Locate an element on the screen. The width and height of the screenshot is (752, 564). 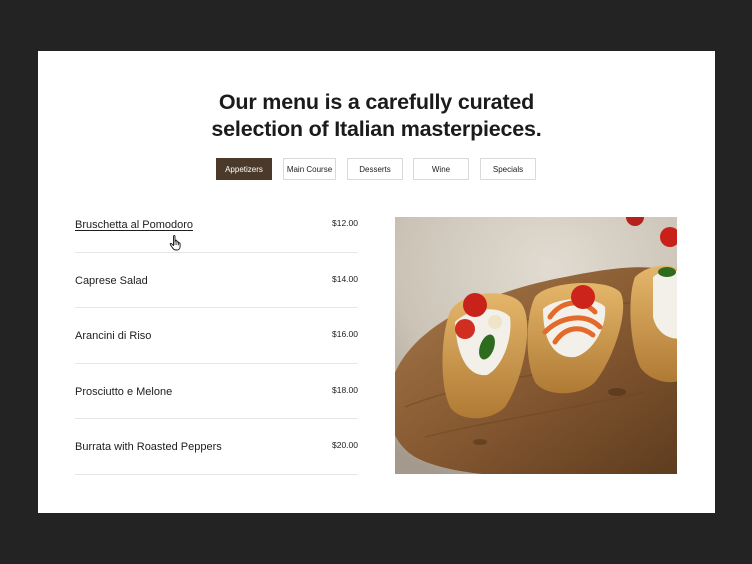
tab-desserts: Desserts is located at coordinates (375, 169).